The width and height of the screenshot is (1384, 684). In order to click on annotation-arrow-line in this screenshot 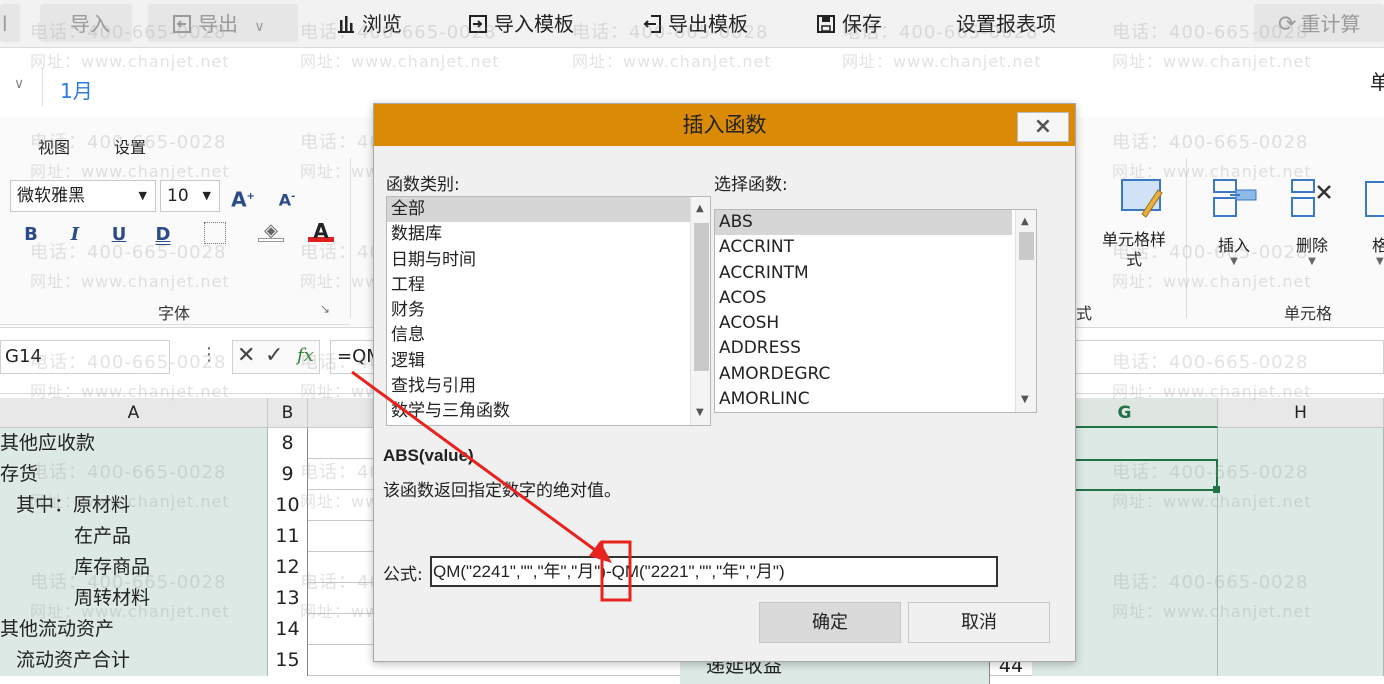, I will do `click(479, 465)`.